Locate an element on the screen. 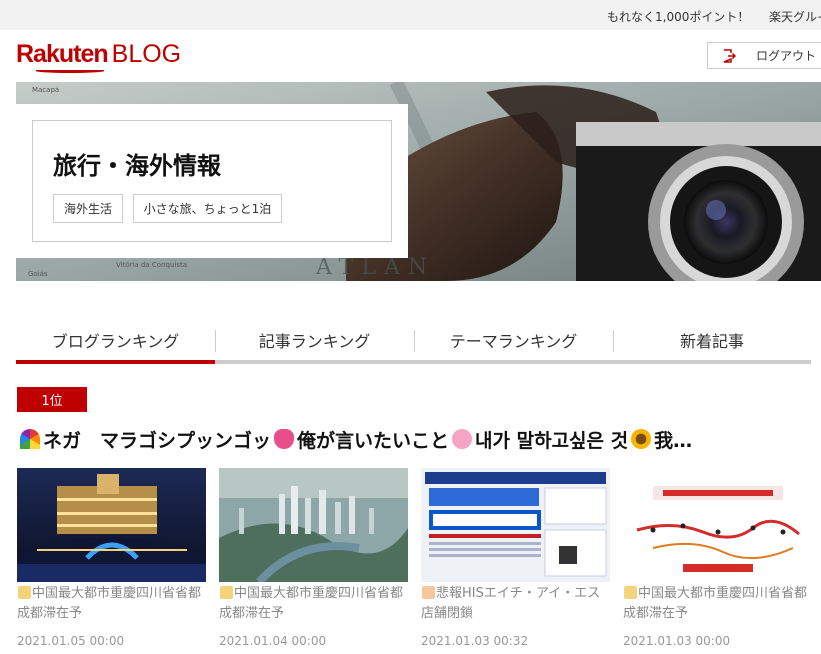 The image size is (821, 654). tab-theme-ranking: テーマランキング is located at coordinates (513, 341).